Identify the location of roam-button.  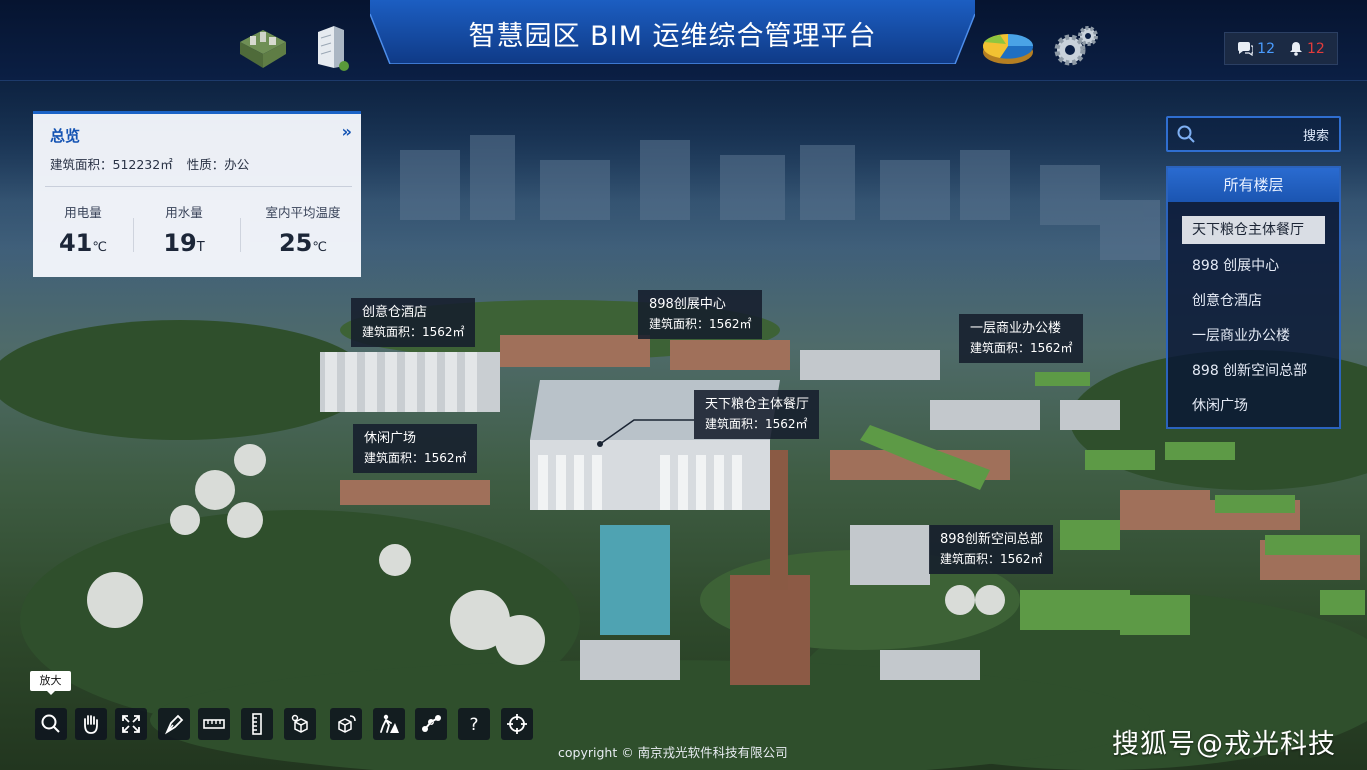
(389, 724).